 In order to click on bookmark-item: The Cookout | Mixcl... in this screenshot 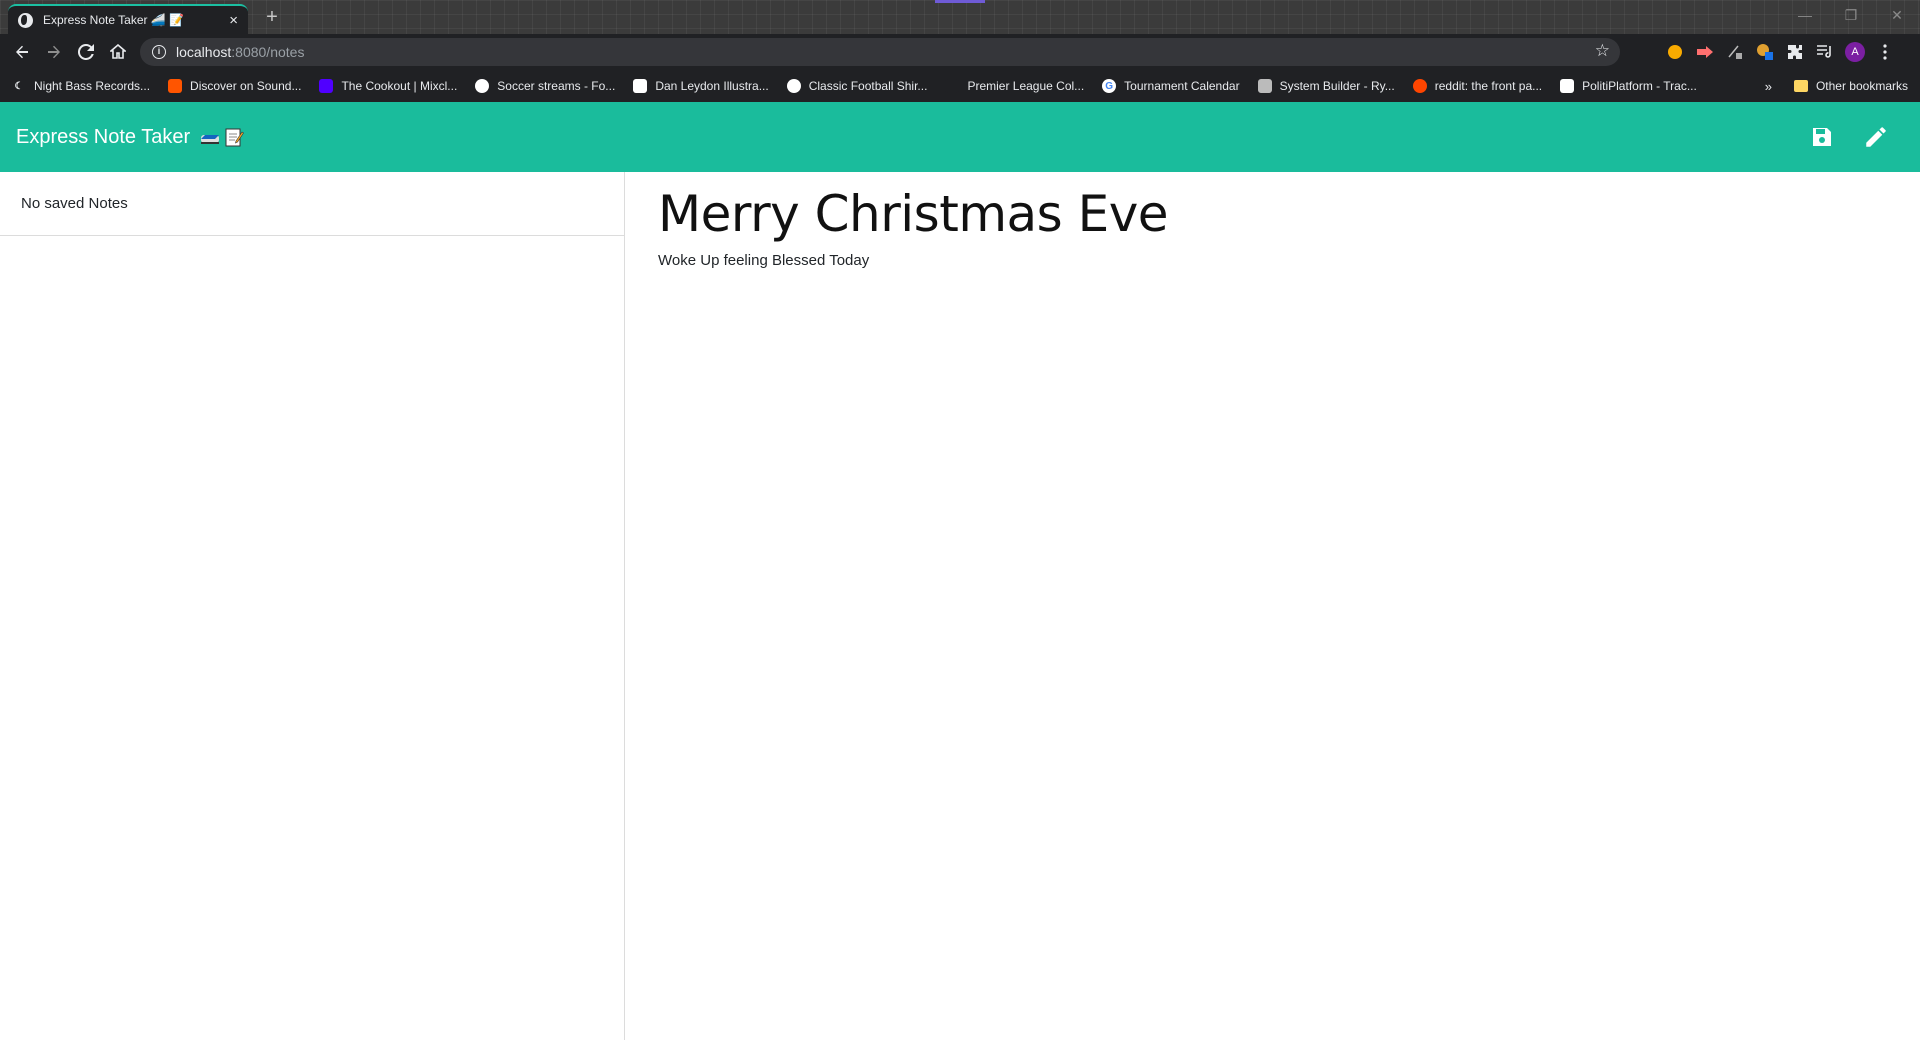, I will do `click(388, 86)`.